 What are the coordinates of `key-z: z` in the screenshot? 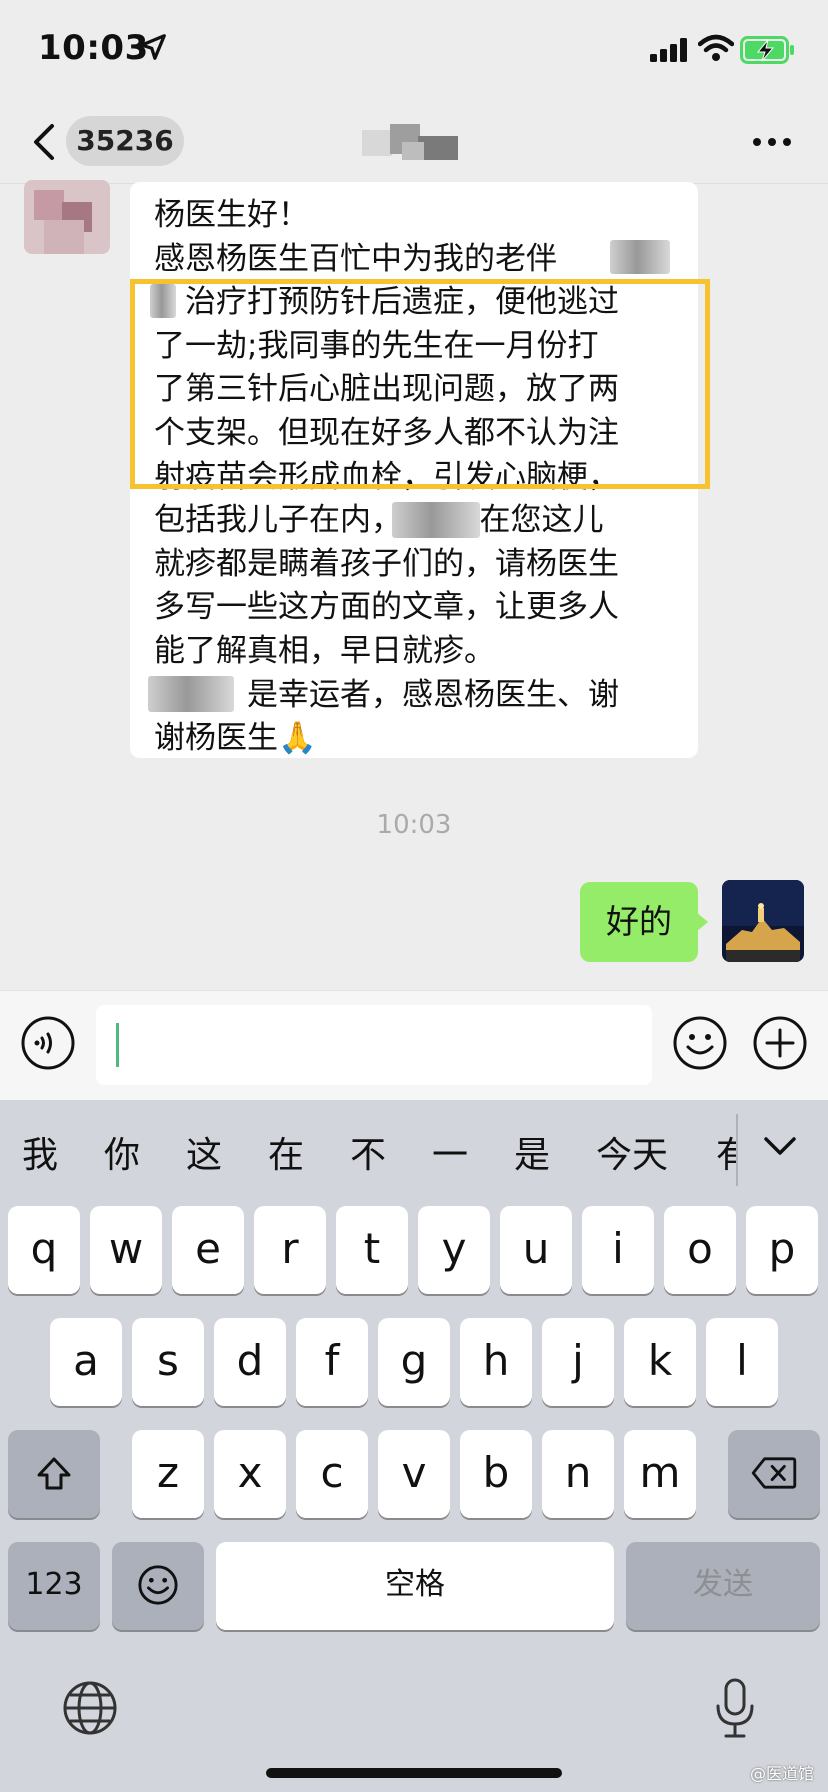 It's located at (168, 1474).